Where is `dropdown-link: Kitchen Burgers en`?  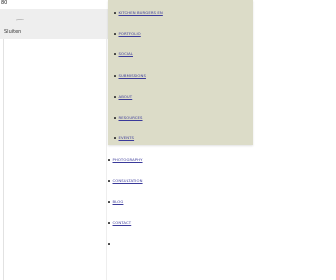
dropdown-link: Kitchen Burgers en is located at coordinates (141, 13).